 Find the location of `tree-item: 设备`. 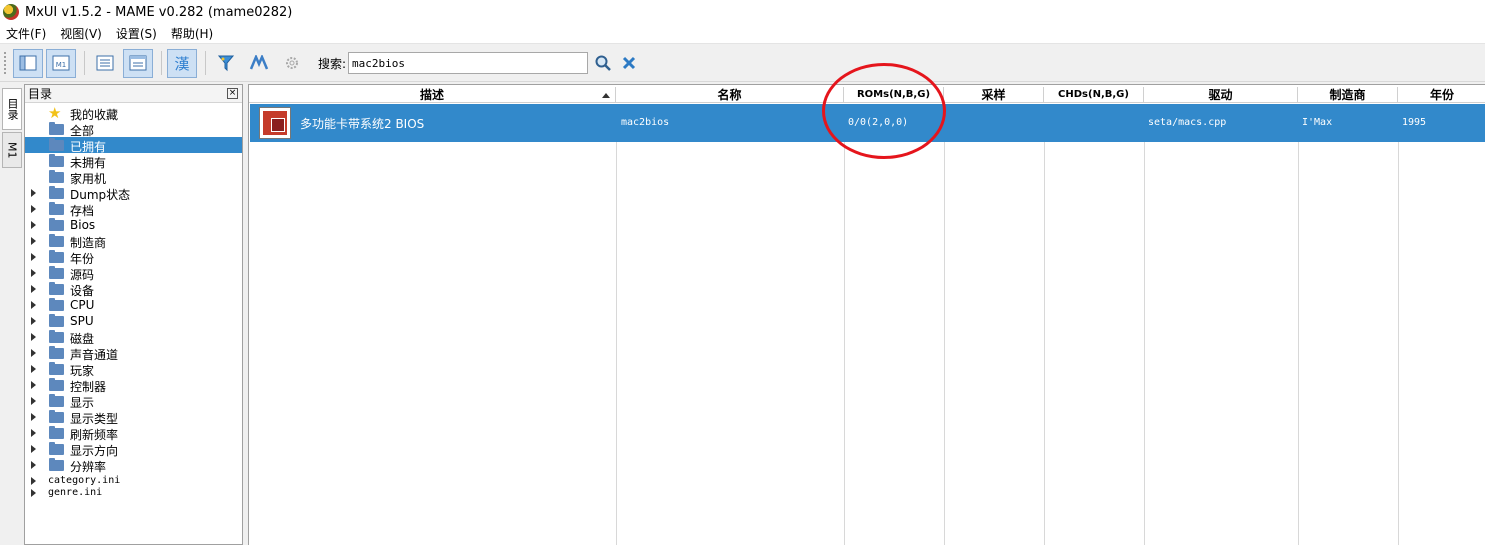

tree-item: 设备 is located at coordinates (133, 289).